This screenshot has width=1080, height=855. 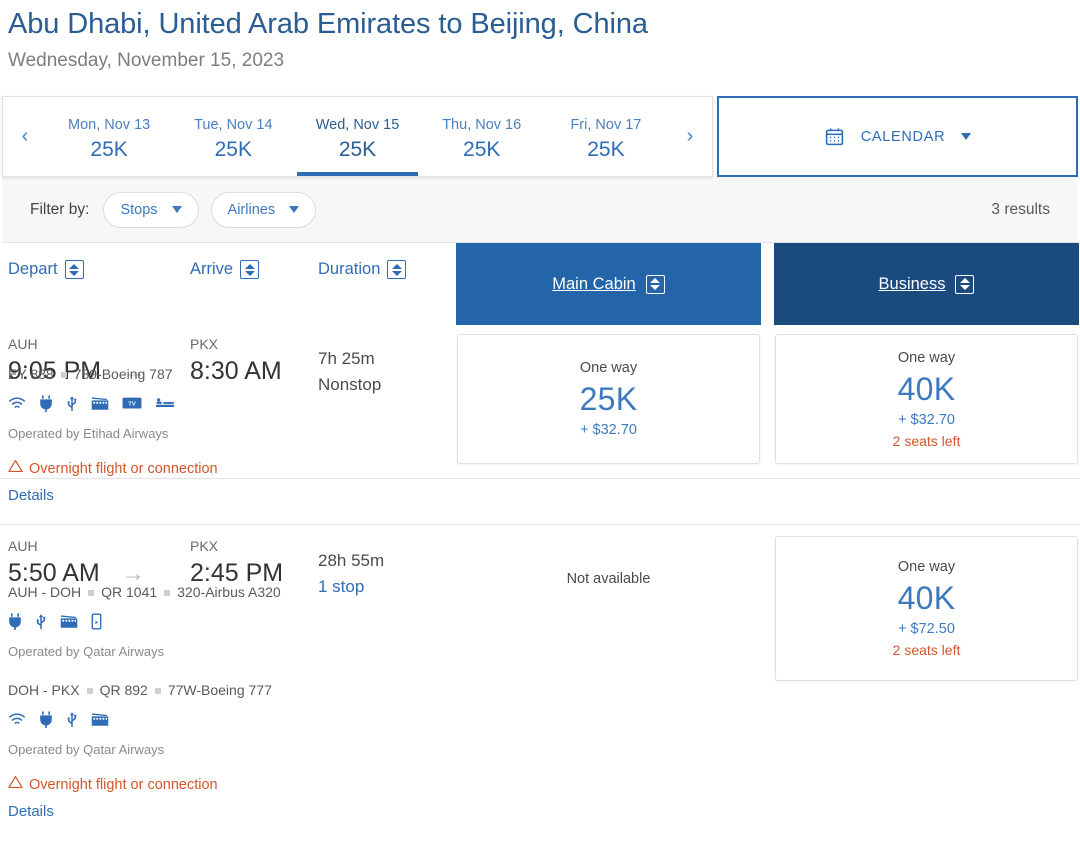 What do you see at coordinates (17, 403) in the screenshot?
I see `wifi-icon` at bounding box center [17, 403].